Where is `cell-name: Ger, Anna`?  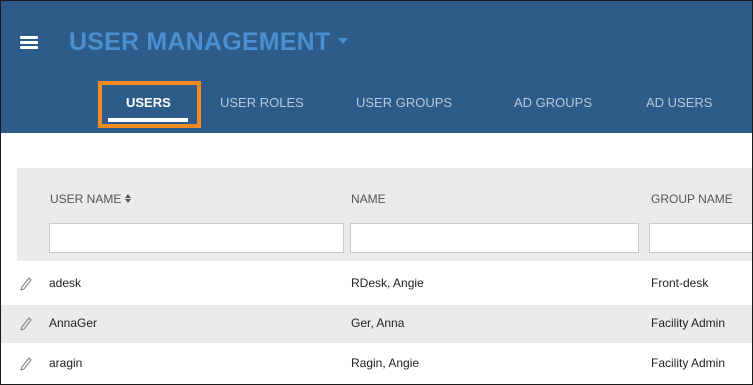 cell-name: Ger, Anna is located at coordinates (378, 323).